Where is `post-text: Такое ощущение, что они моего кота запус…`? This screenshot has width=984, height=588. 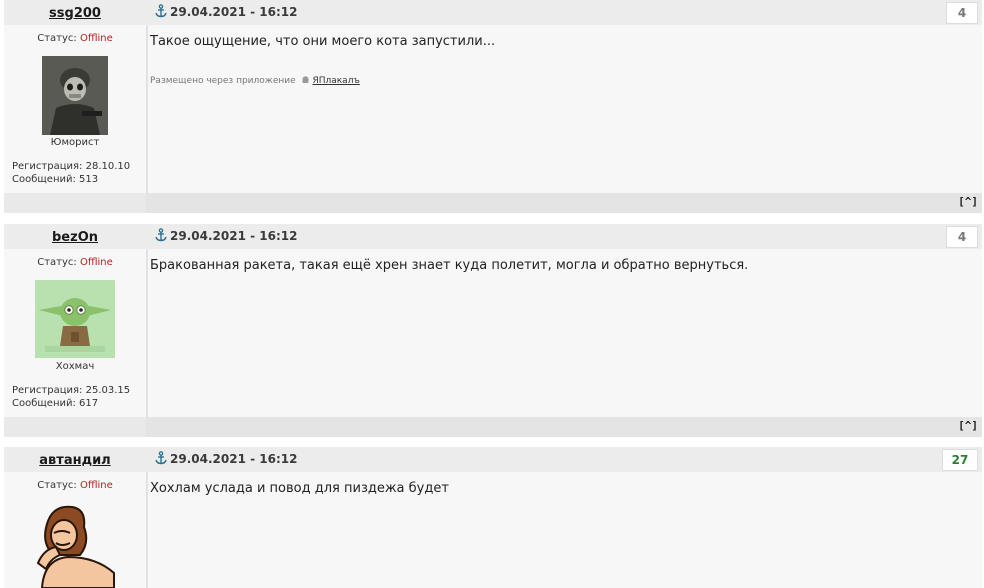
post-text: Такое ощущение, что они моего кота запус… is located at coordinates (323, 41).